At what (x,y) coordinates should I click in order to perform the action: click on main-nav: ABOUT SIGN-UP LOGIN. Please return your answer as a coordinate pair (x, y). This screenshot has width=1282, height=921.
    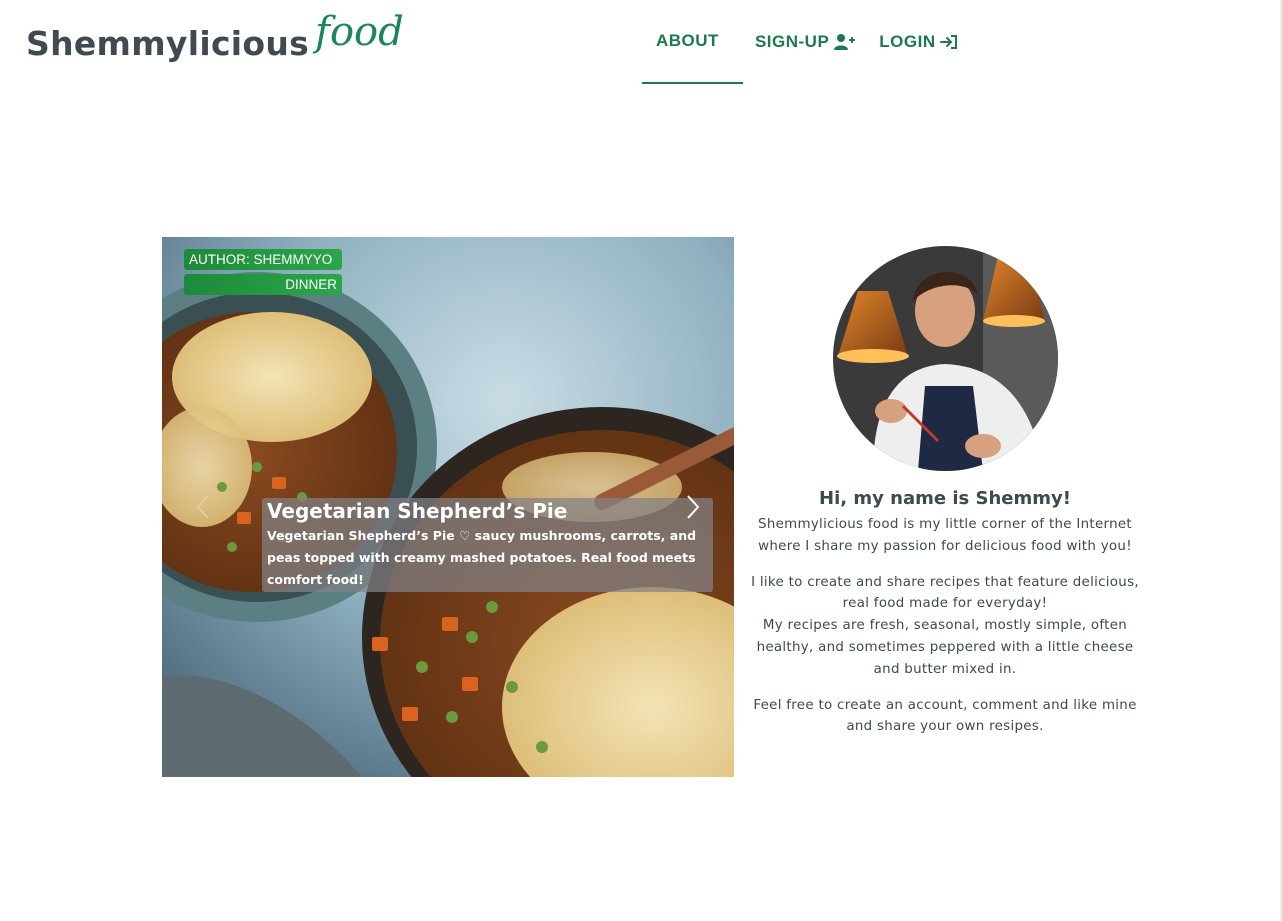
    Looking at the image, I should click on (806, 42).